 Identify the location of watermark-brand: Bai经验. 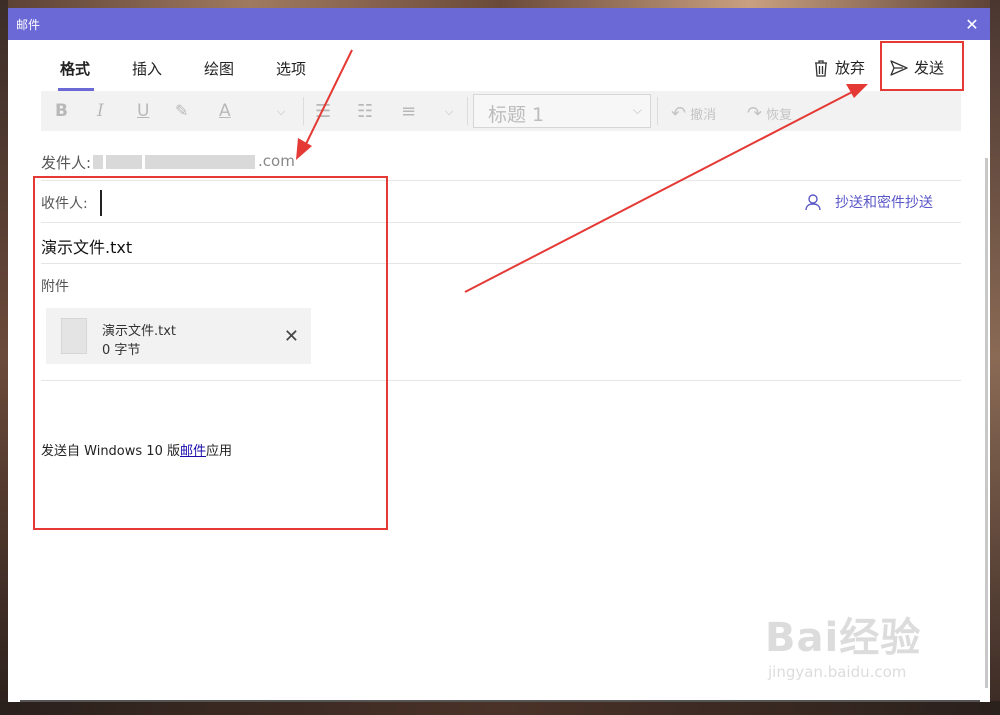
(843, 638).